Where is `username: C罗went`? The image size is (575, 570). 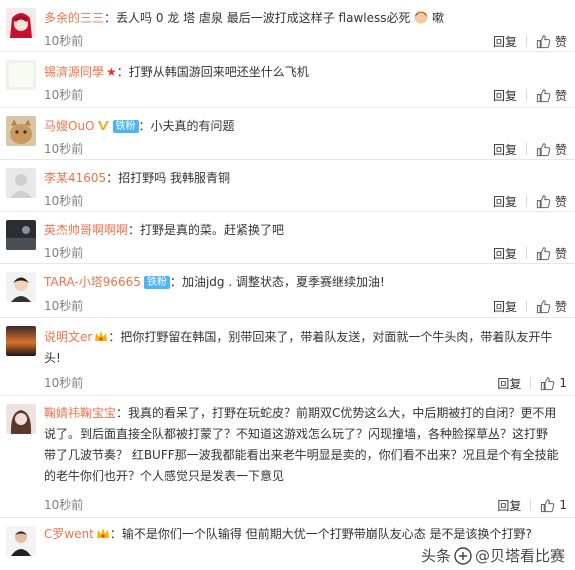 username: C罗went is located at coordinates (69, 534).